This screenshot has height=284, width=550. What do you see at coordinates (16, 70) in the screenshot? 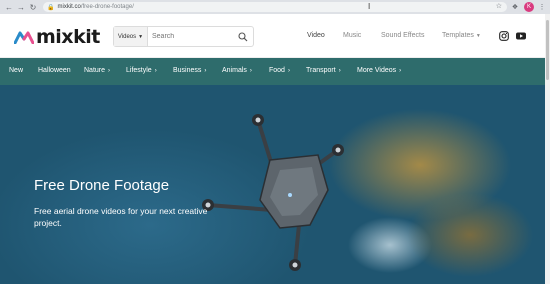
I see `category-new: New` at bounding box center [16, 70].